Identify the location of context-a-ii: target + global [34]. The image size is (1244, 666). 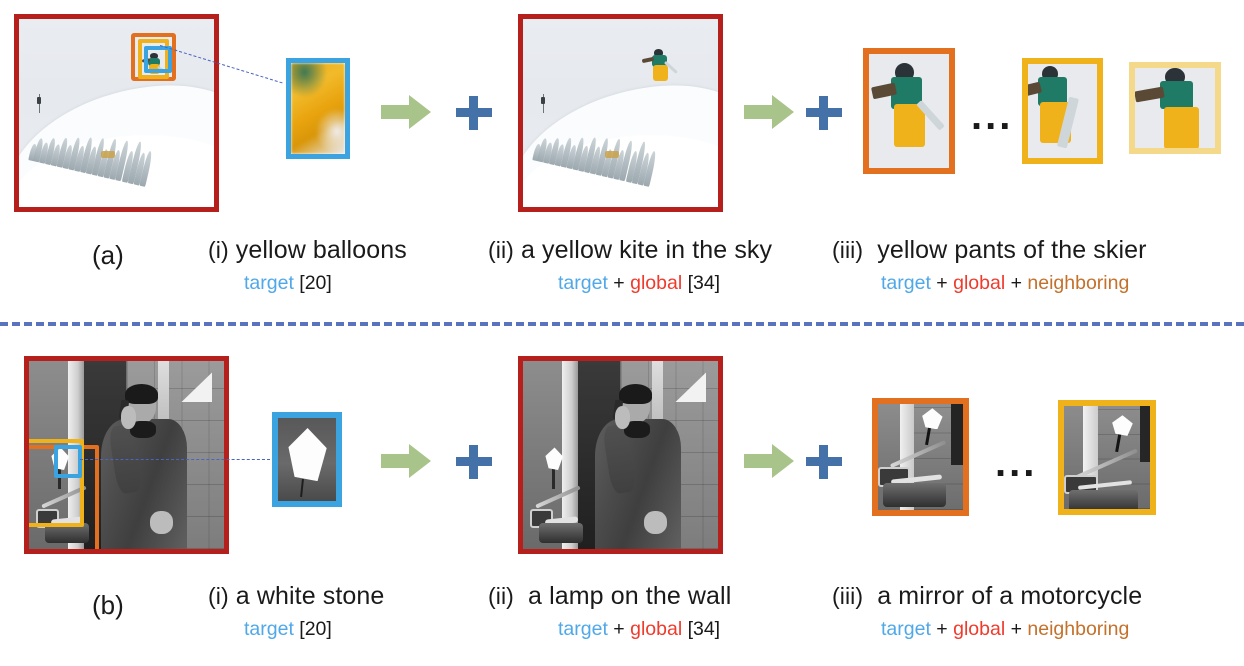
(639, 283).